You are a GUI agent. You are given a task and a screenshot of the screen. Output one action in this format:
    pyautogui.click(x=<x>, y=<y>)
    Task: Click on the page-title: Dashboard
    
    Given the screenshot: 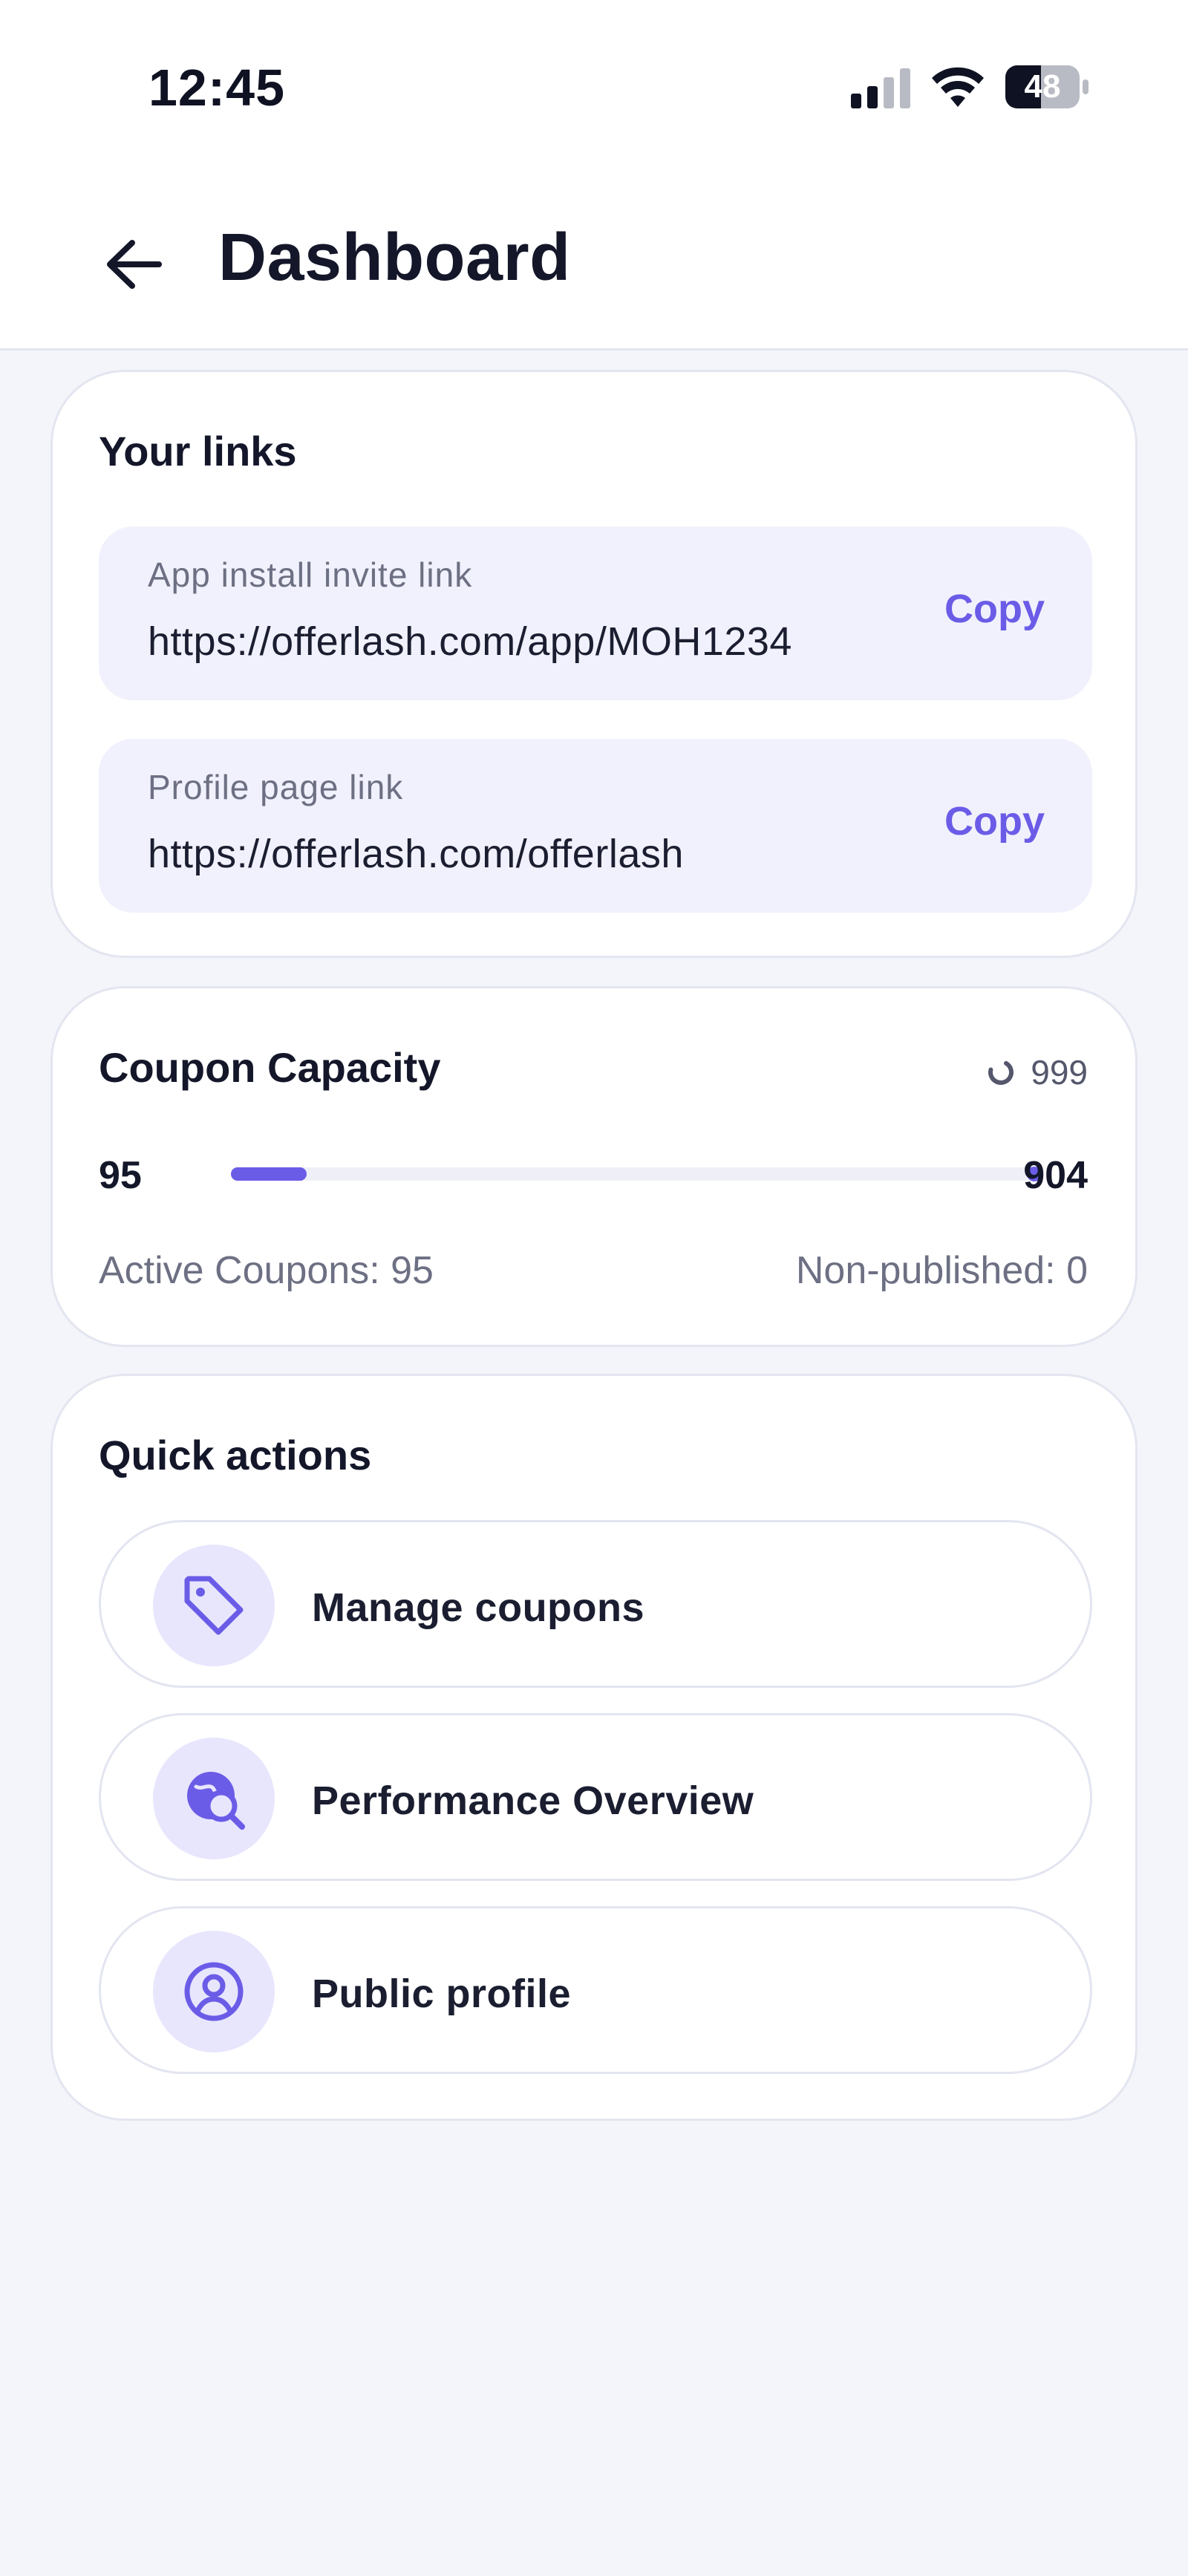 What is the action you would take?
    pyautogui.click(x=394, y=258)
    